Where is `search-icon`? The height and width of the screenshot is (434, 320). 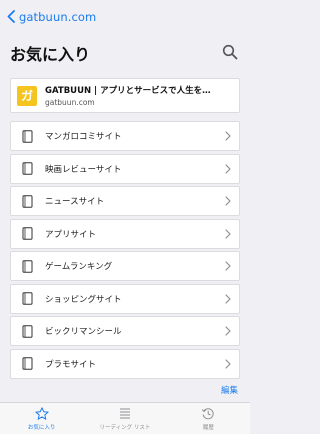
search-icon is located at coordinates (230, 54).